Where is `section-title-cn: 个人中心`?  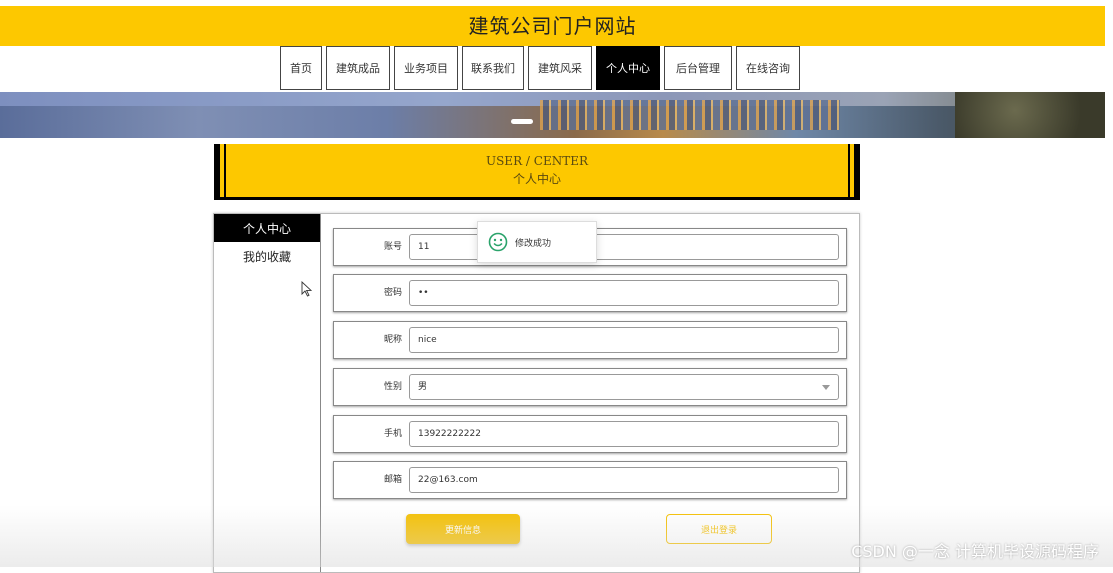
section-title-cn: 个人中心 is located at coordinates (536, 179).